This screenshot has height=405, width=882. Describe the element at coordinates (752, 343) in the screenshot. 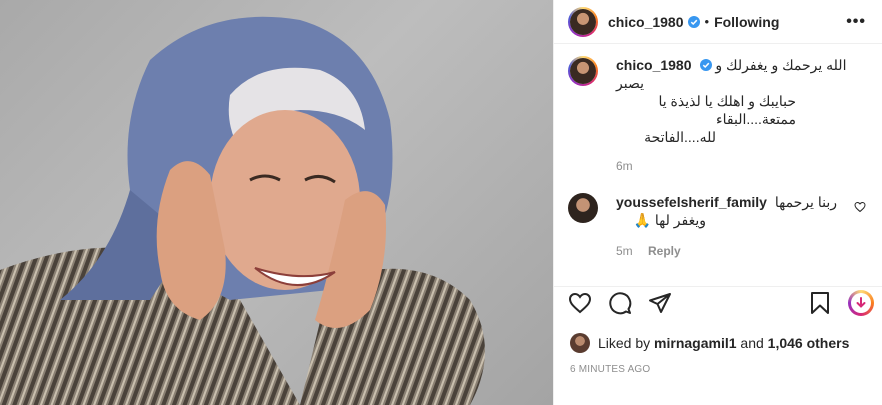

I see `likes-conjunction: and` at that location.